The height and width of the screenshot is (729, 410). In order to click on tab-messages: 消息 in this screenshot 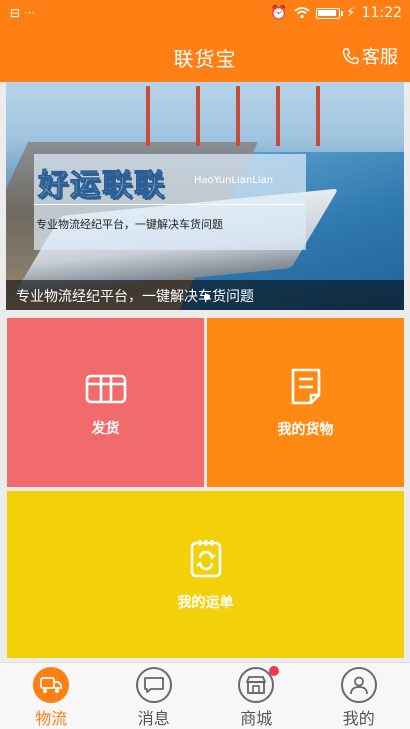, I will do `click(191, 696)`.